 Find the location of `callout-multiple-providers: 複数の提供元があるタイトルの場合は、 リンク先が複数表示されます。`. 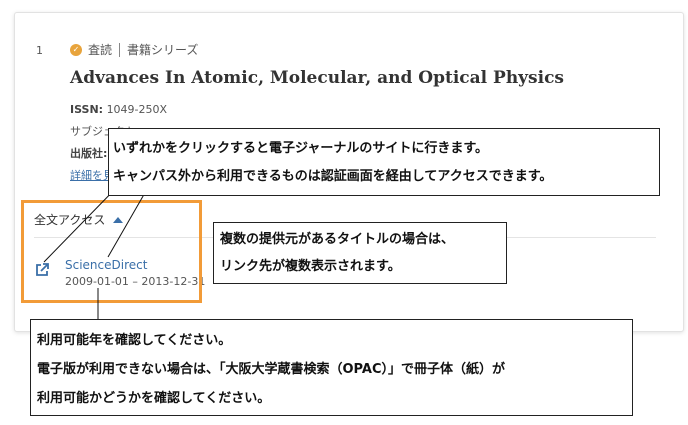

callout-multiple-providers: 複数の提供元があるタイトルの場合は、 リンク先が複数表示されます。 is located at coordinates (360, 253).